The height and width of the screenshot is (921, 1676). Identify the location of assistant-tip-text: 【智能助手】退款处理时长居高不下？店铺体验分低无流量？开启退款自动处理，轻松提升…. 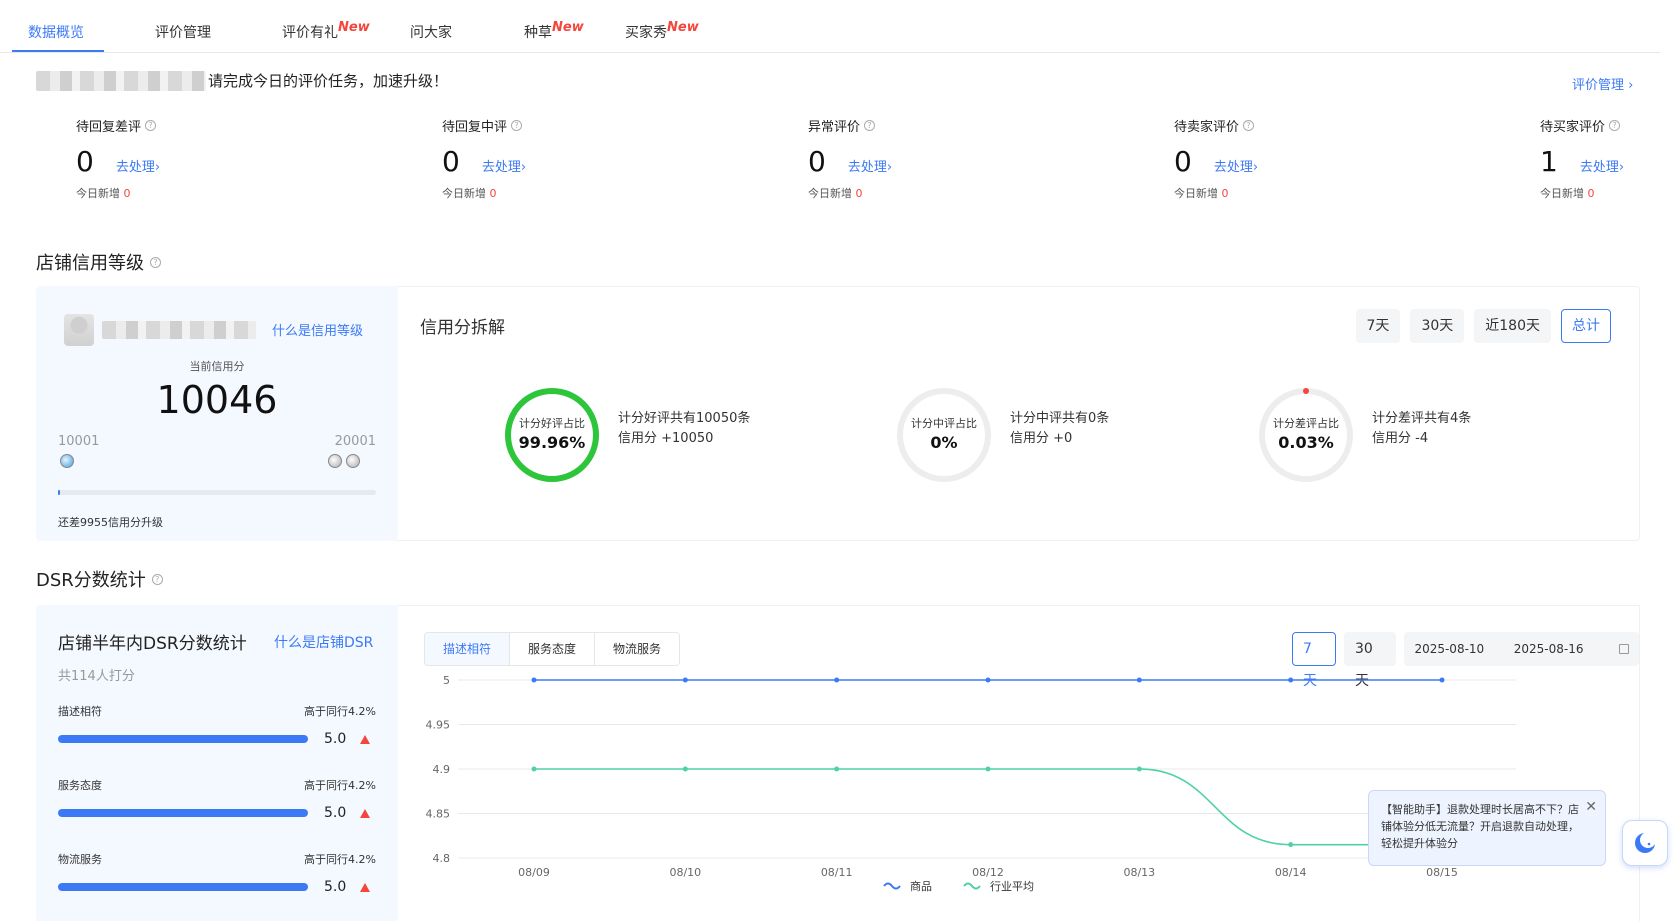
(1480, 826).